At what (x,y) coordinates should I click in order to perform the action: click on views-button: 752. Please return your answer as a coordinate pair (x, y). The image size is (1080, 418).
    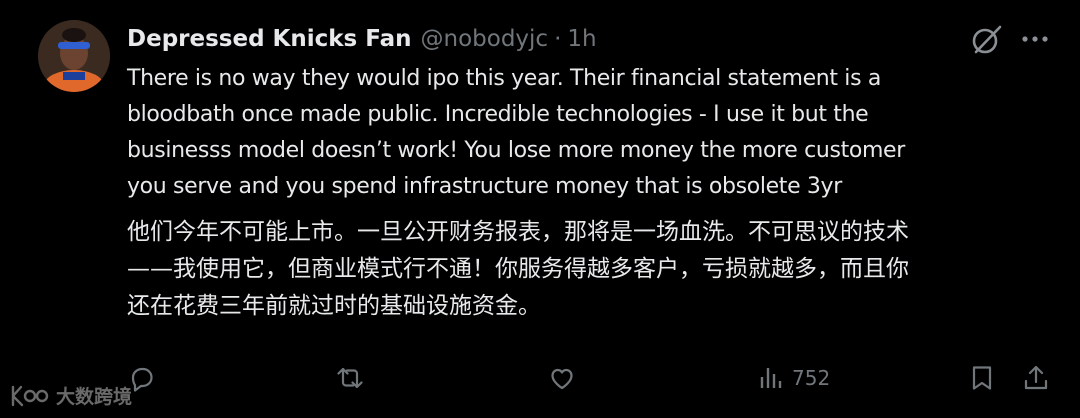
    Looking at the image, I should click on (794, 378).